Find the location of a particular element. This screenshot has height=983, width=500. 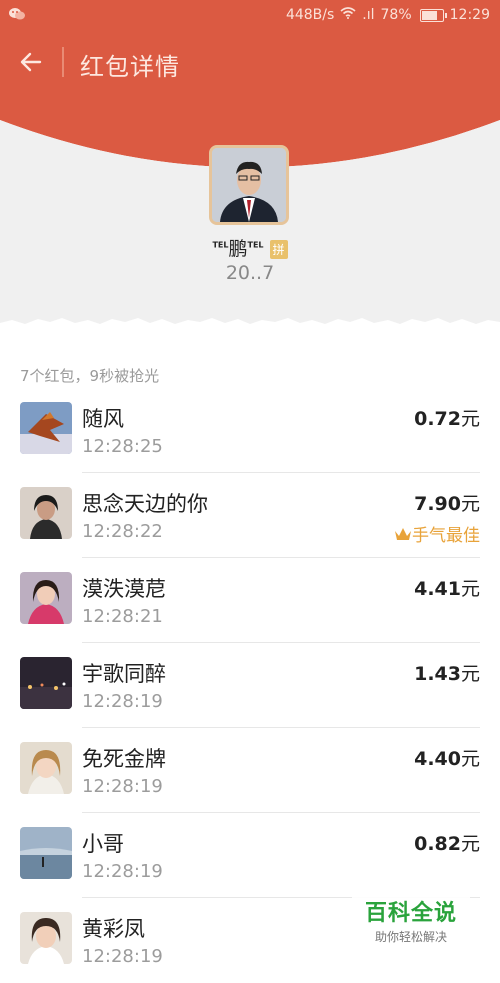

watermark-logo: 百科全说 助你轻松解决 is located at coordinates (411, 922).